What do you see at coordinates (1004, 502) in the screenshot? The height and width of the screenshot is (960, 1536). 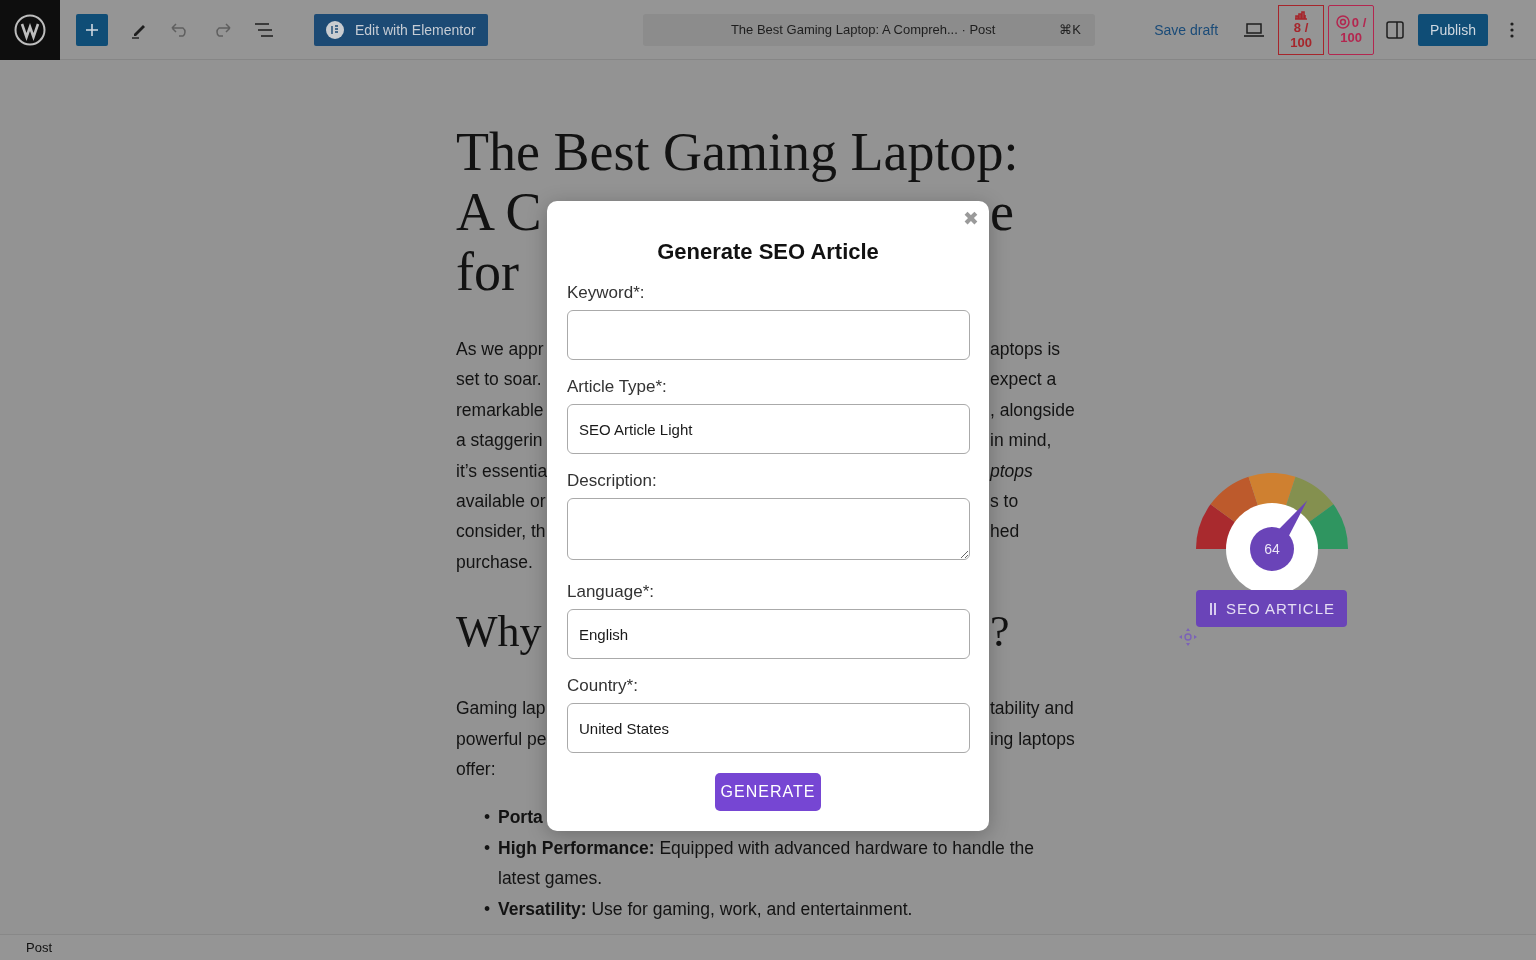 I see `paragraph-text: s to` at bounding box center [1004, 502].